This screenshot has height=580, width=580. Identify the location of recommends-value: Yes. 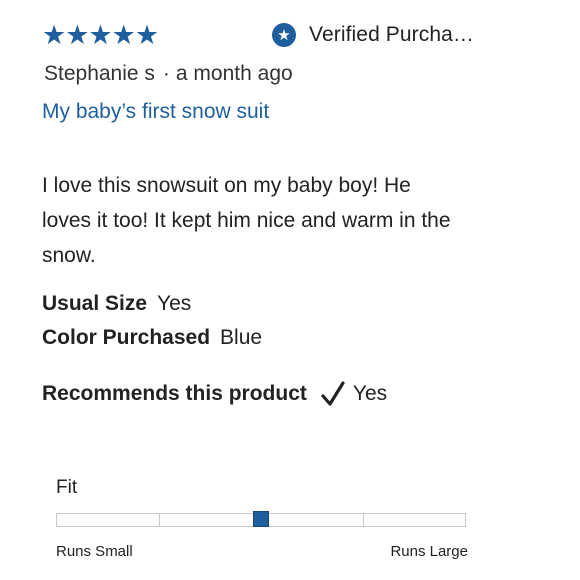
(370, 393).